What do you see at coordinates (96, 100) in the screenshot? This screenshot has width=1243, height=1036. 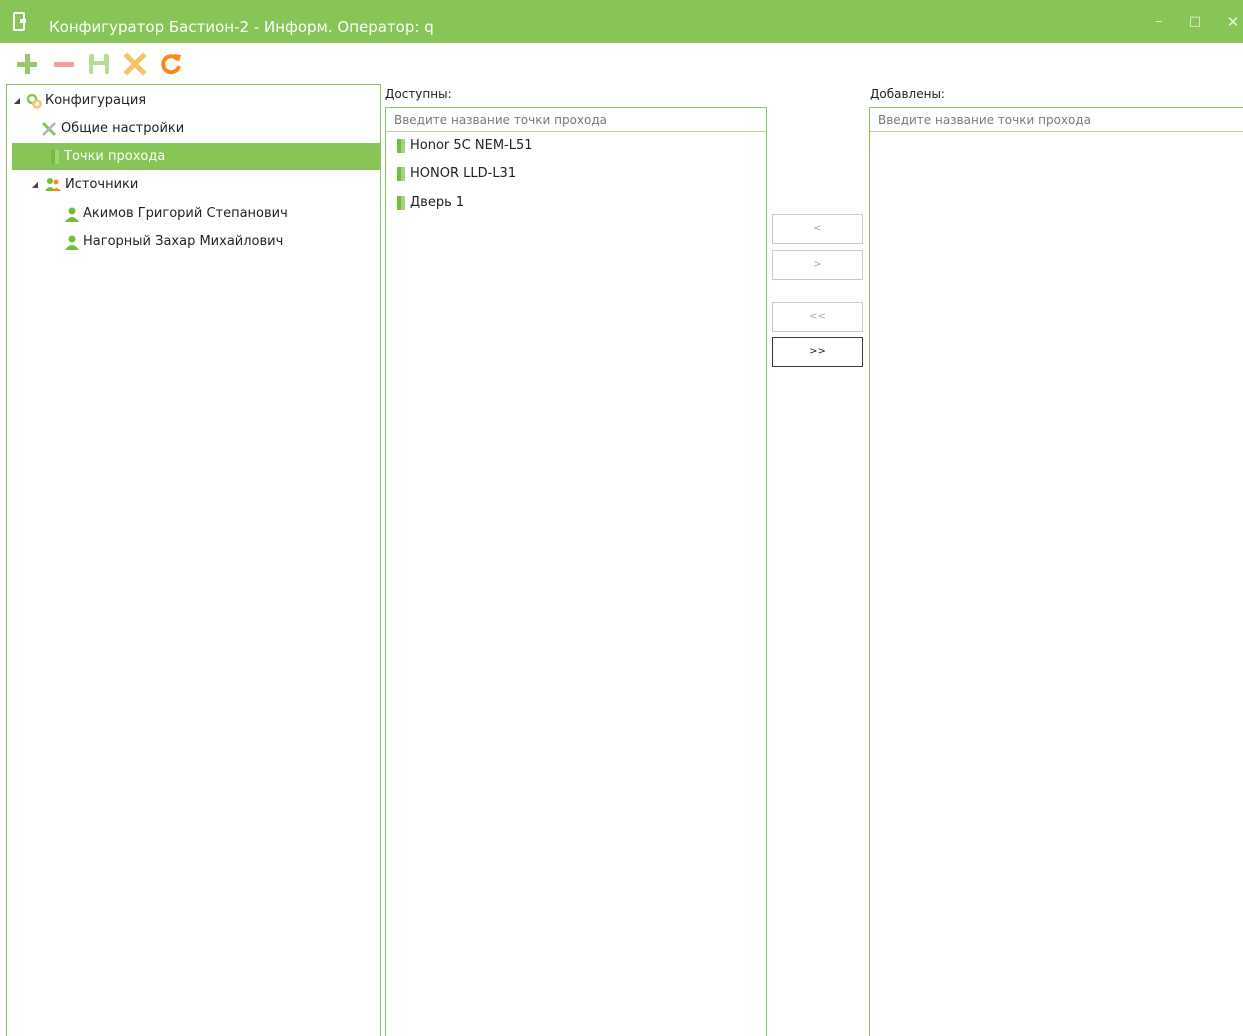 I see `tree-item-label: Конфигурация` at bounding box center [96, 100].